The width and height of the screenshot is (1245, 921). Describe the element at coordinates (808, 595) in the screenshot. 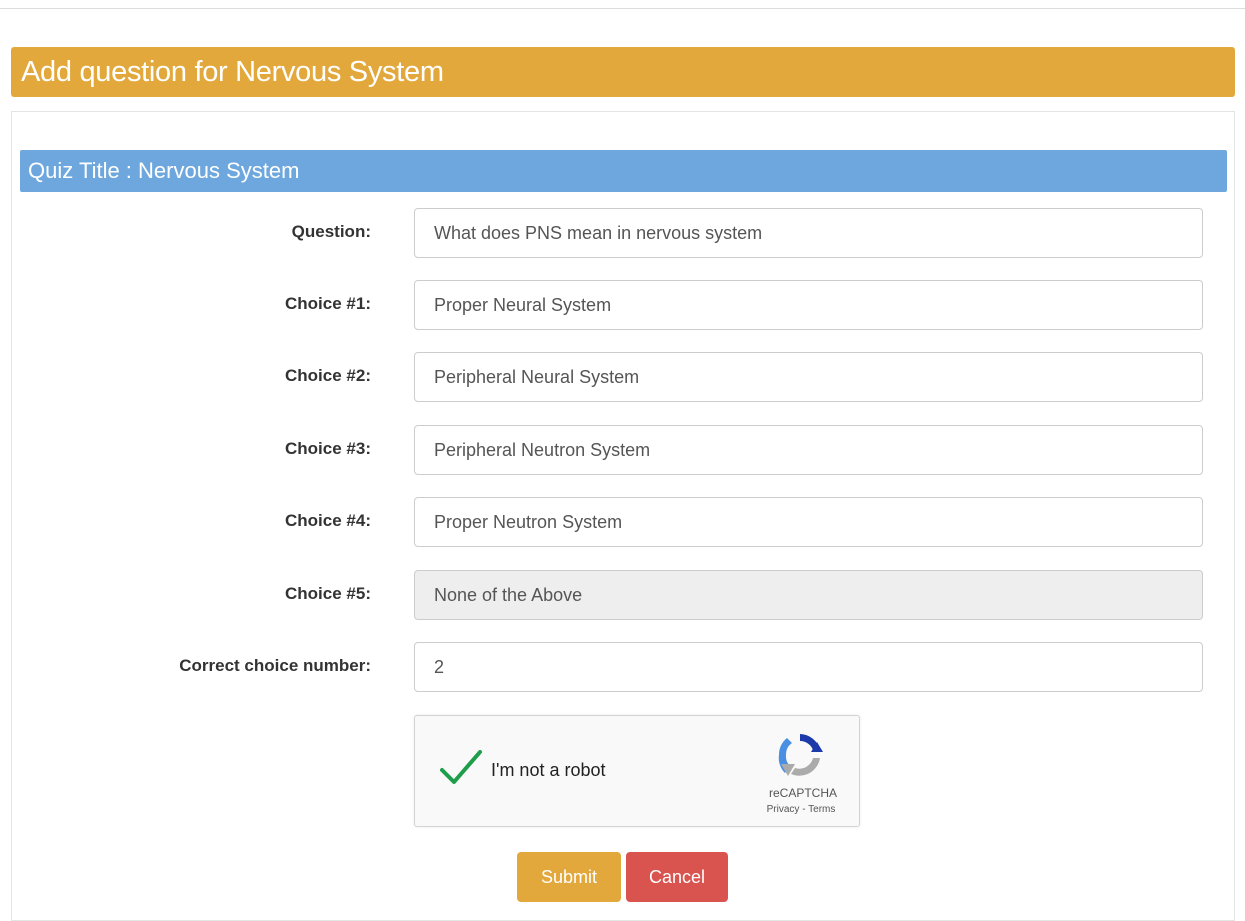

I see `choice5-input` at that location.